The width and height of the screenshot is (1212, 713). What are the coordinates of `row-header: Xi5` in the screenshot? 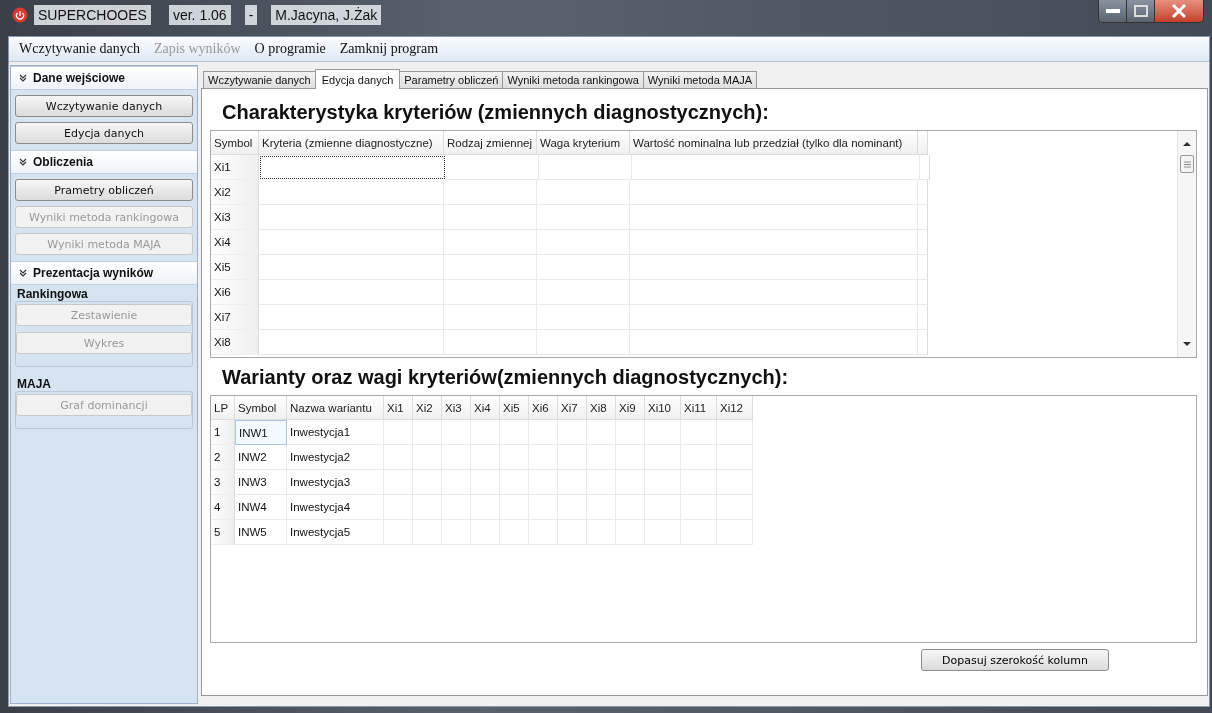 It's located at (235, 267).